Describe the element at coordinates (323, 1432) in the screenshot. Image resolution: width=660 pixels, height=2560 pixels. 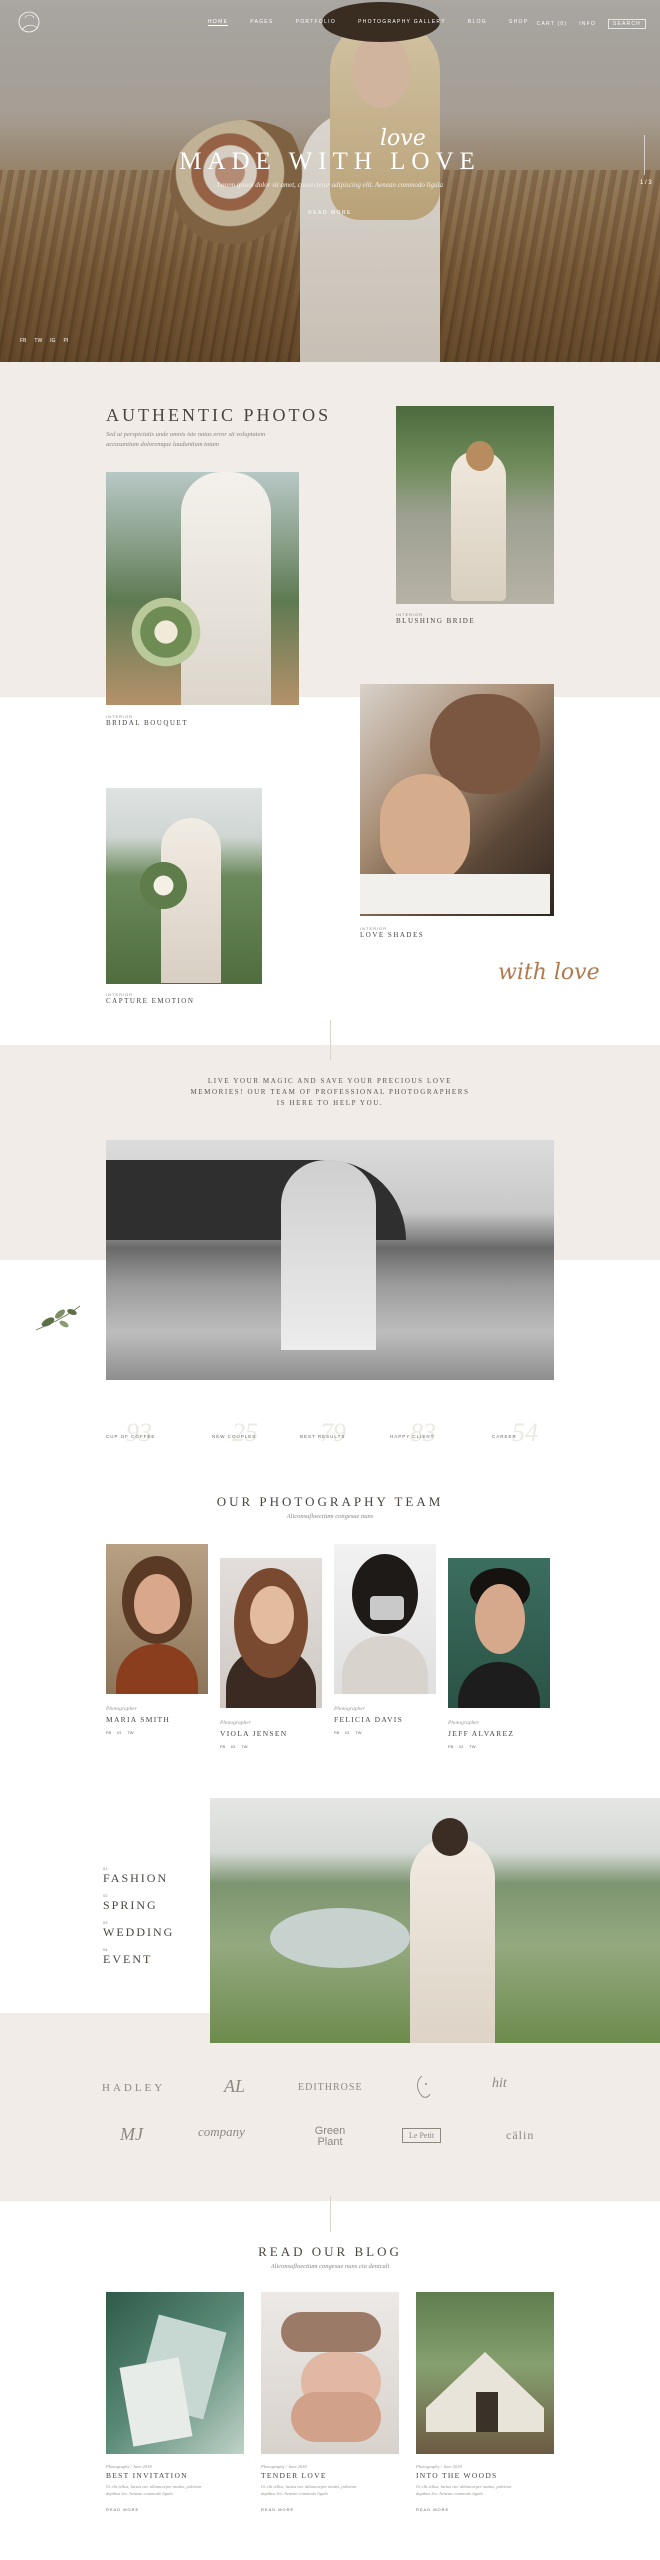
I see `stat-best-results: 79 BEST RESULTS` at that location.